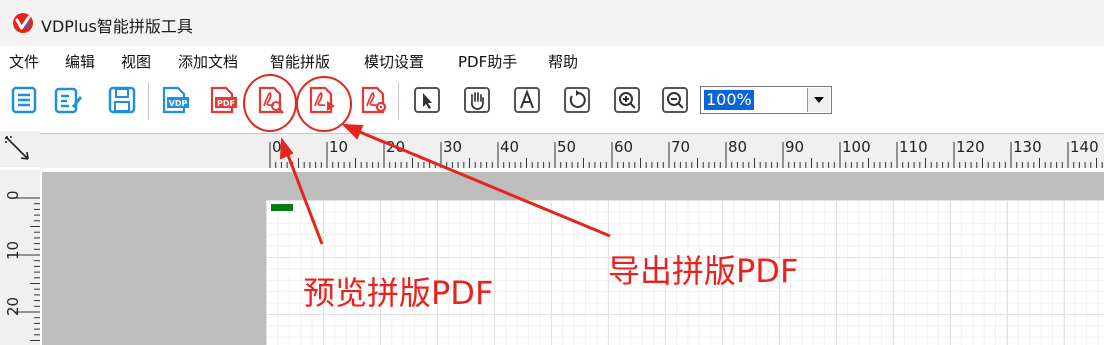 The height and width of the screenshot is (345, 1104). I want to click on ruler-label: 120, so click(970, 147).